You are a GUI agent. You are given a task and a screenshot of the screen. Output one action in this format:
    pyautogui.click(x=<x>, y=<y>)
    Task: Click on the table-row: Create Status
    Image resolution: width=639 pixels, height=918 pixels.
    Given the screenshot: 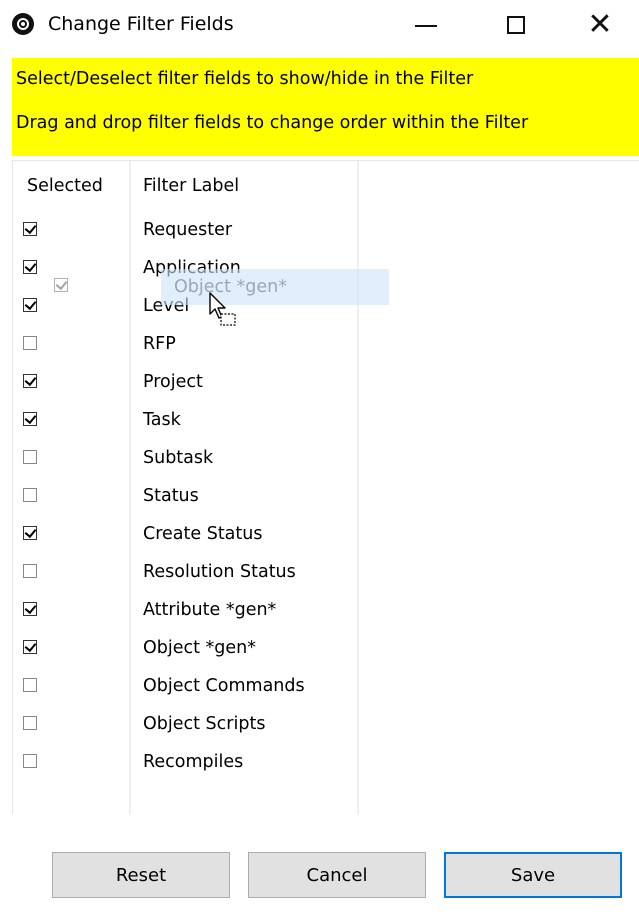 What is the action you would take?
    pyautogui.click(x=185, y=534)
    